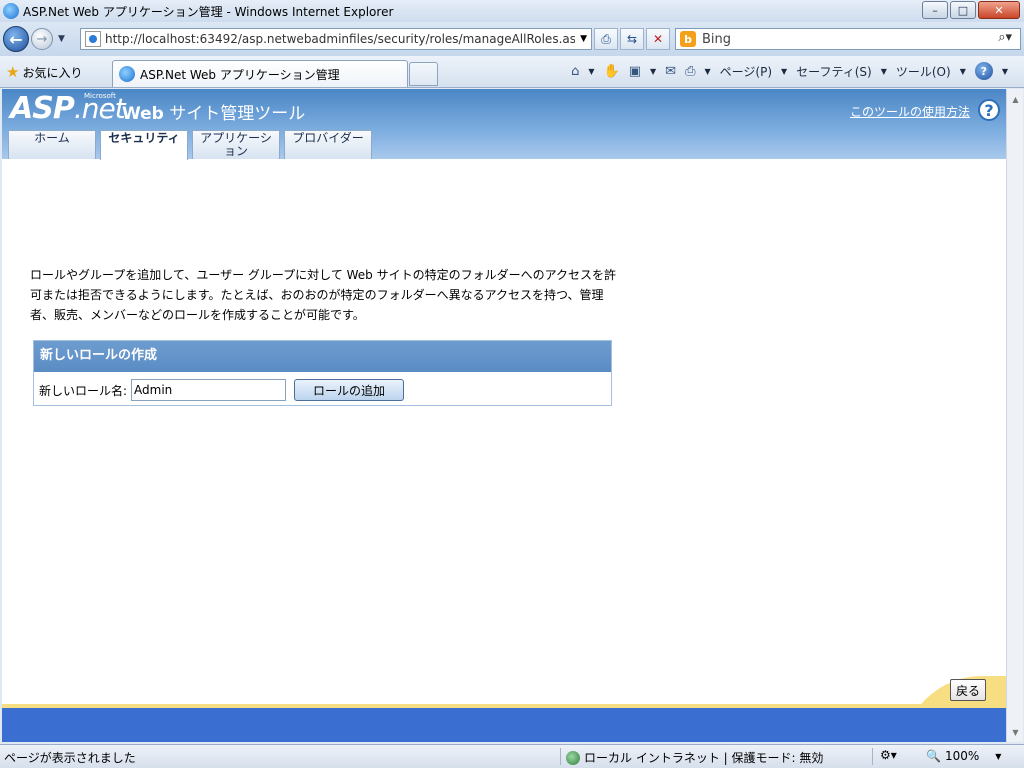  Describe the element at coordinates (935, 10) in the screenshot. I see `minimize-button: –` at that location.